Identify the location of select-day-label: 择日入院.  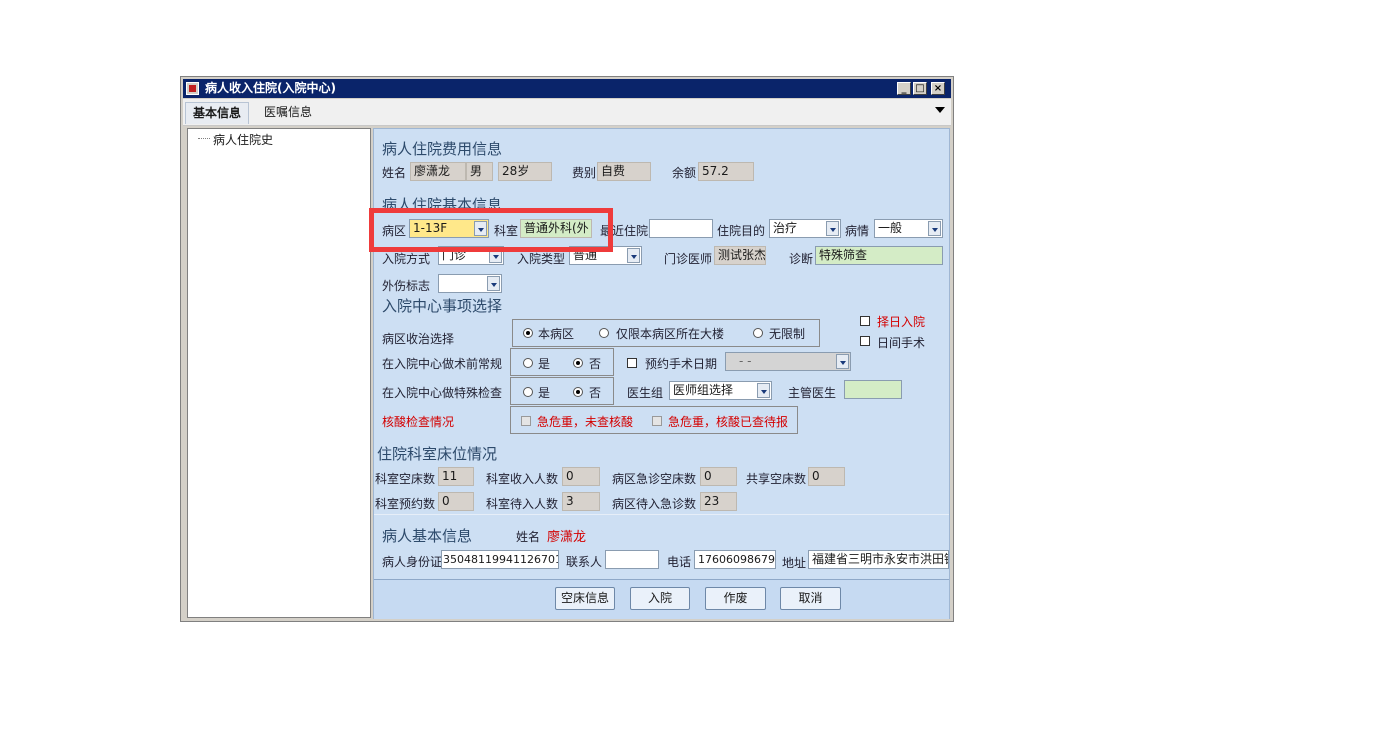
(901, 322).